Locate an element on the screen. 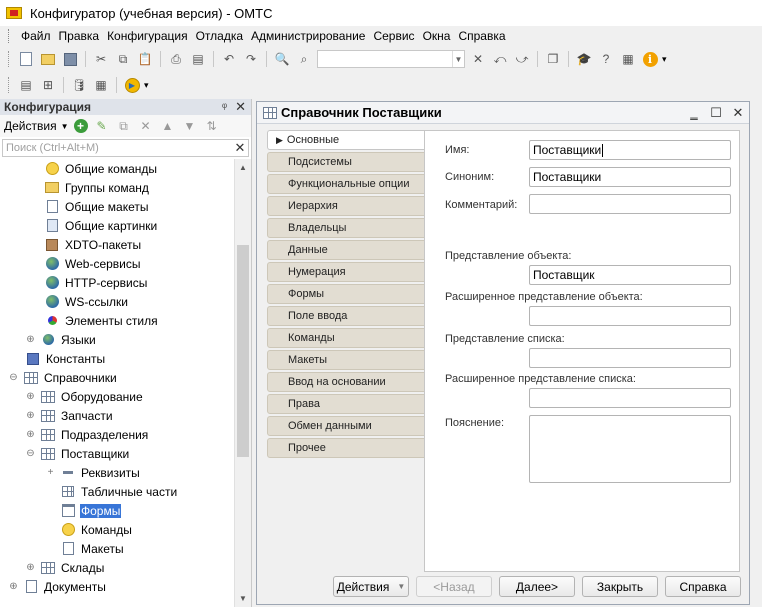 Image resolution: width=762 pixels, height=607 pixels. open-configuration-icon: ▤ is located at coordinates (26, 85).